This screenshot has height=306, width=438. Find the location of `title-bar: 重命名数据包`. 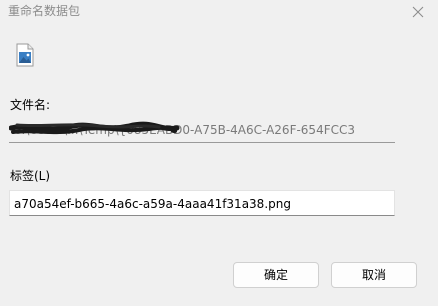

title-bar: 重命名数据包 is located at coordinates (219, 12).